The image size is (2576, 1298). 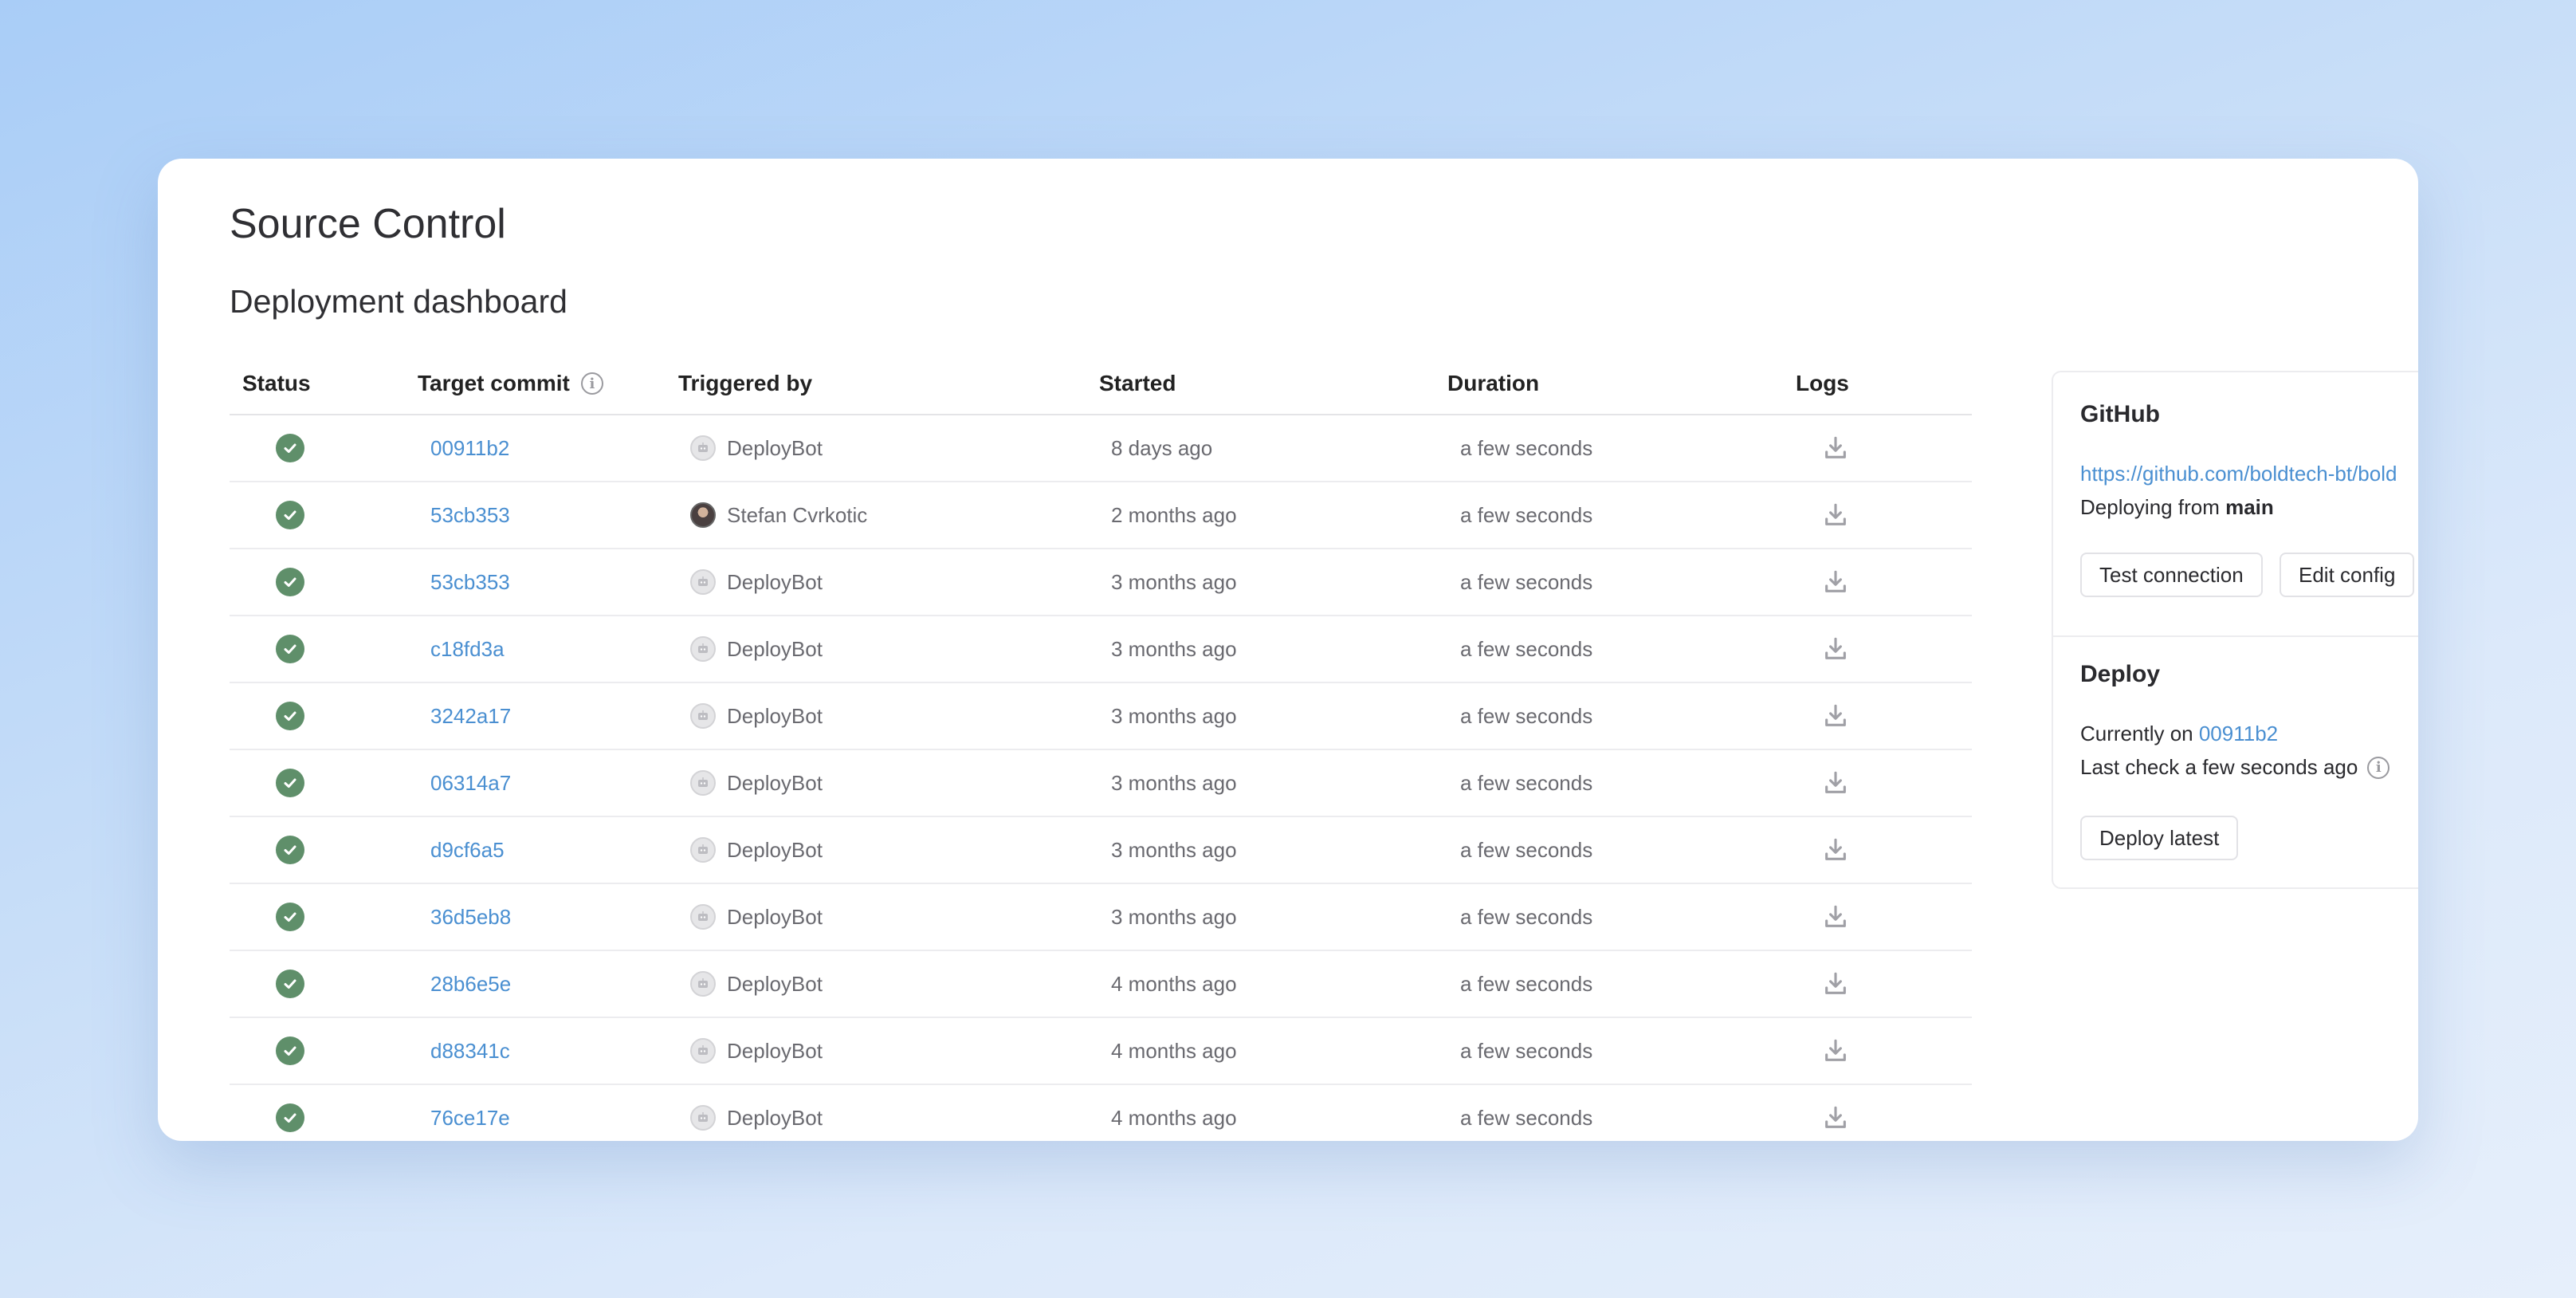 What do you see at coordinates (745, 383) in the screenshot?
I see `column-triggered-by: Triggered by` at bounding box center [745, 383].